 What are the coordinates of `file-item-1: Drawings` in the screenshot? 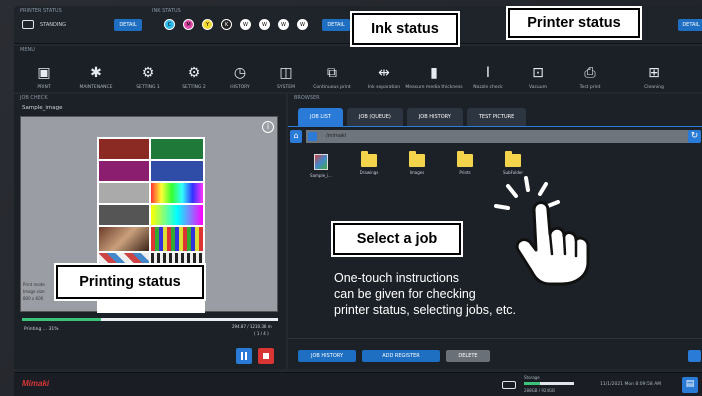 It's located at (369, 163).